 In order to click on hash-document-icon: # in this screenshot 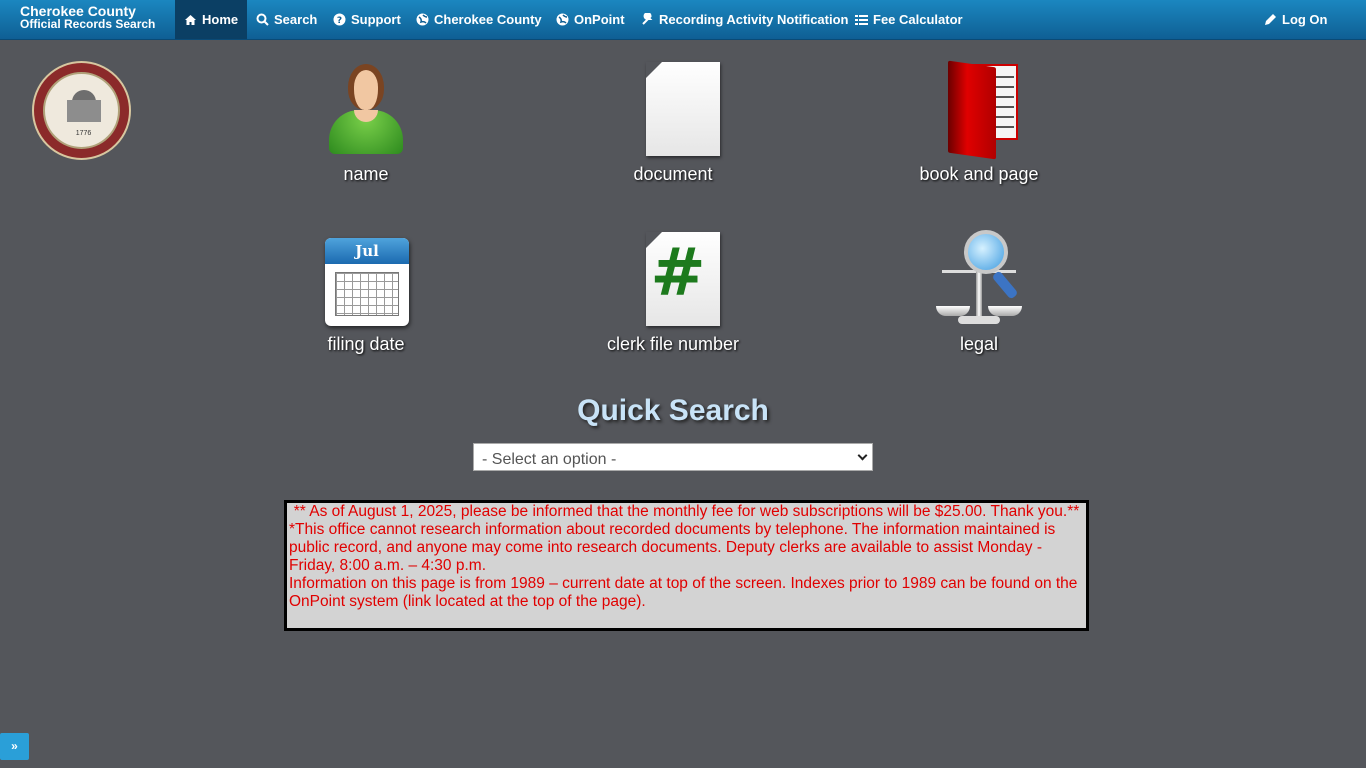, I will do `click(674, 280)`.